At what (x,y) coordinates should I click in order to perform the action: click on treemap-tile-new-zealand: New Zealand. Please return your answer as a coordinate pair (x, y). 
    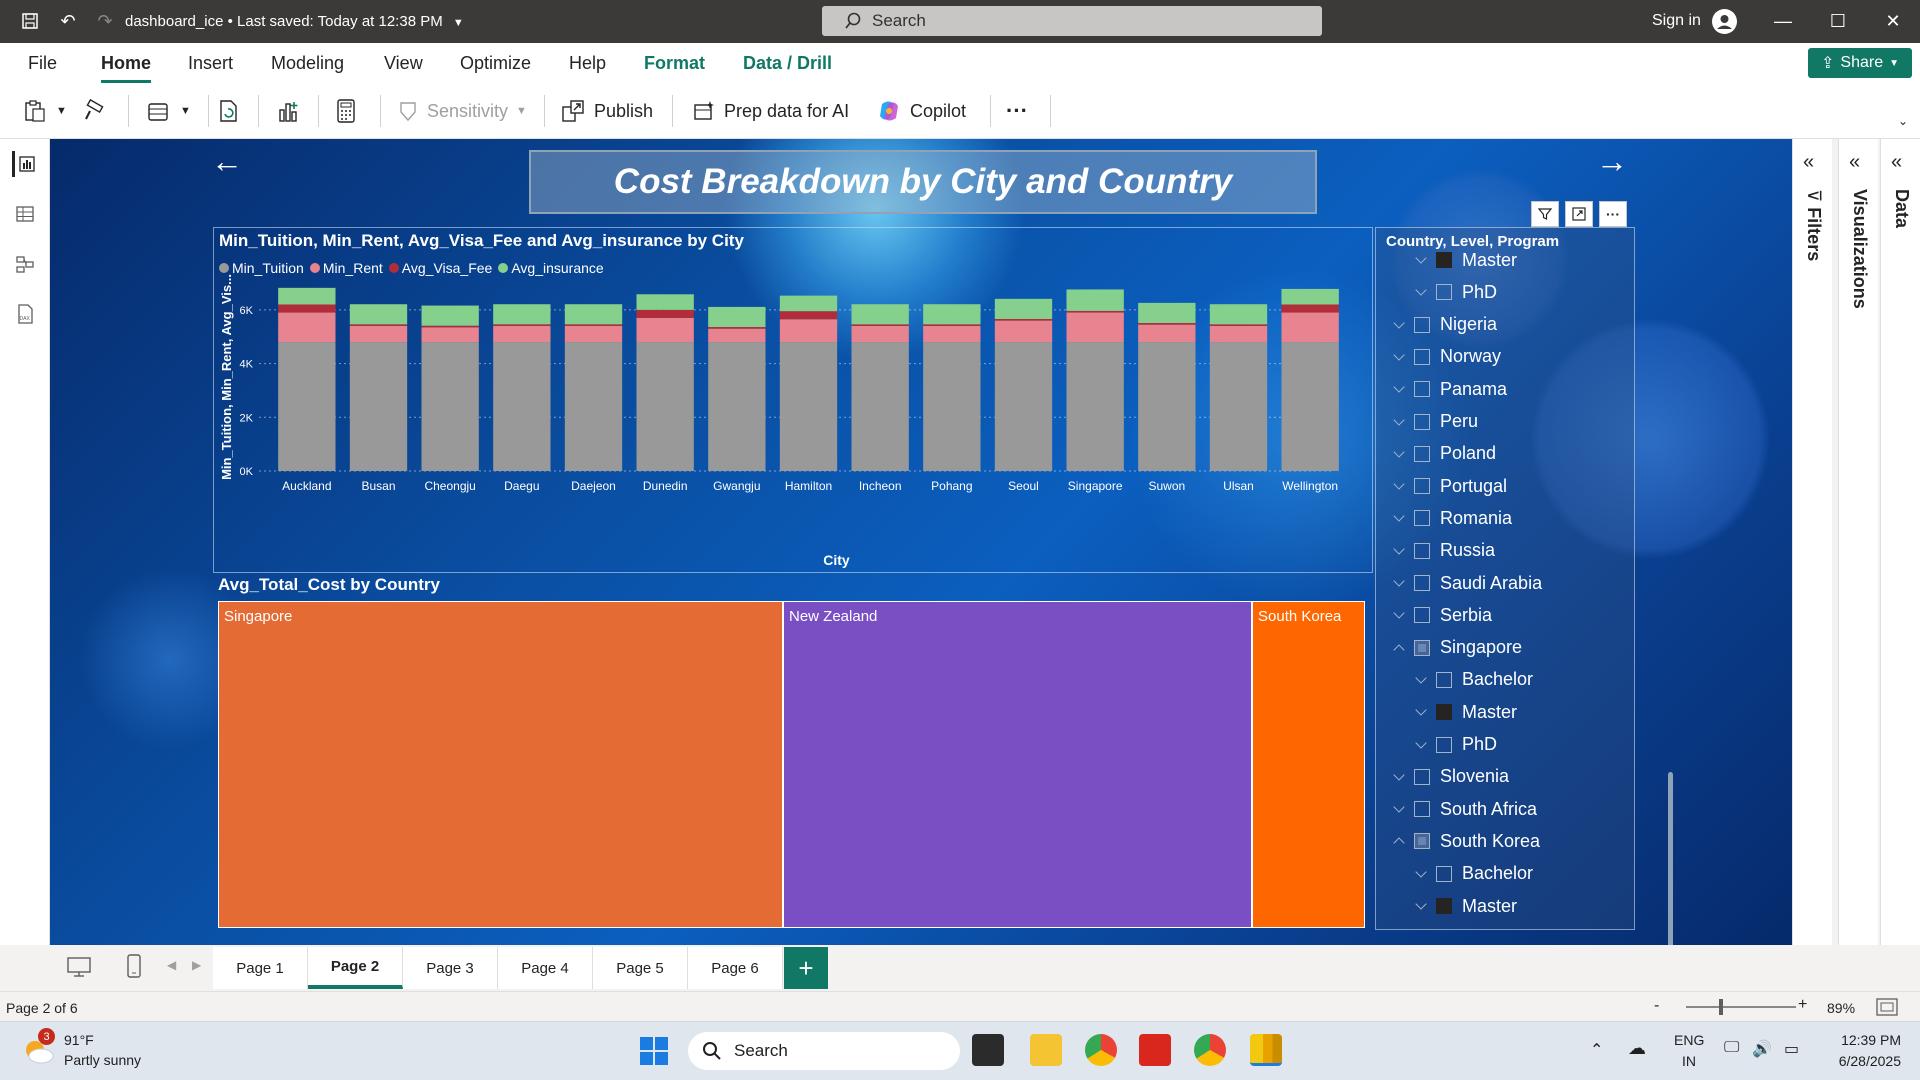
    Looking at the image, I should click on (1017, 764).